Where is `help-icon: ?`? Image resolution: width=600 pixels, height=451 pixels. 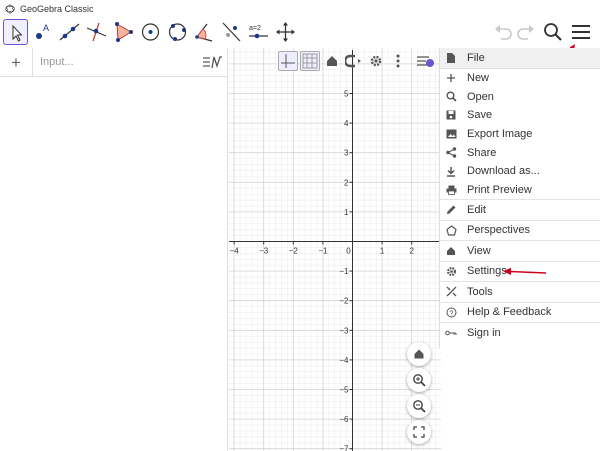
help-icon: ? is located at coordinates (451, 312).